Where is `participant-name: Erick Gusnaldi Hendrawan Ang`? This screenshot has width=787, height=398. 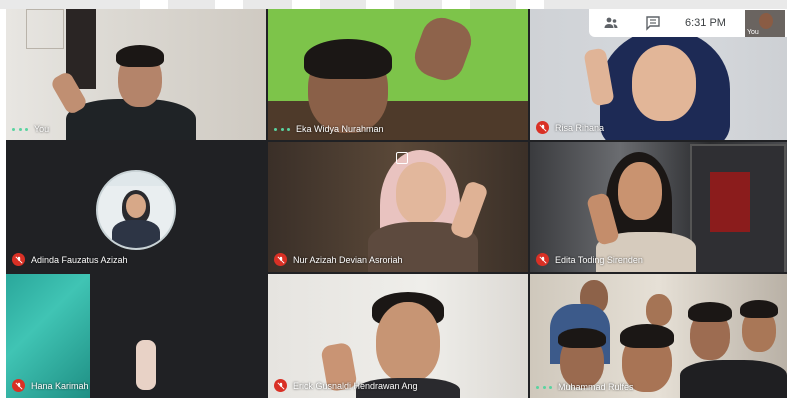
participant-name: Erick Gusnaldi Hendrawan Ang is located at coordinates (355, 385).